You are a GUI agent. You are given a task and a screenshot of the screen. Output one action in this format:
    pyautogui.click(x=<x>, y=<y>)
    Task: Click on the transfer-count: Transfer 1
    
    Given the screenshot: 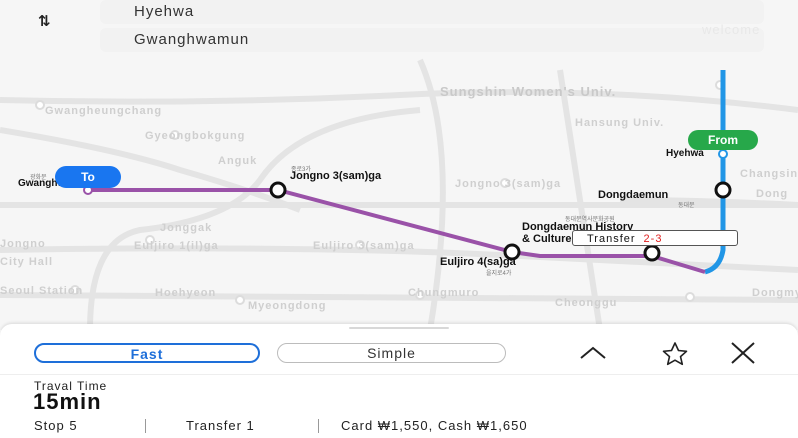 What is the action you would take?
    pyautogui.click(x=220, y=425)
    